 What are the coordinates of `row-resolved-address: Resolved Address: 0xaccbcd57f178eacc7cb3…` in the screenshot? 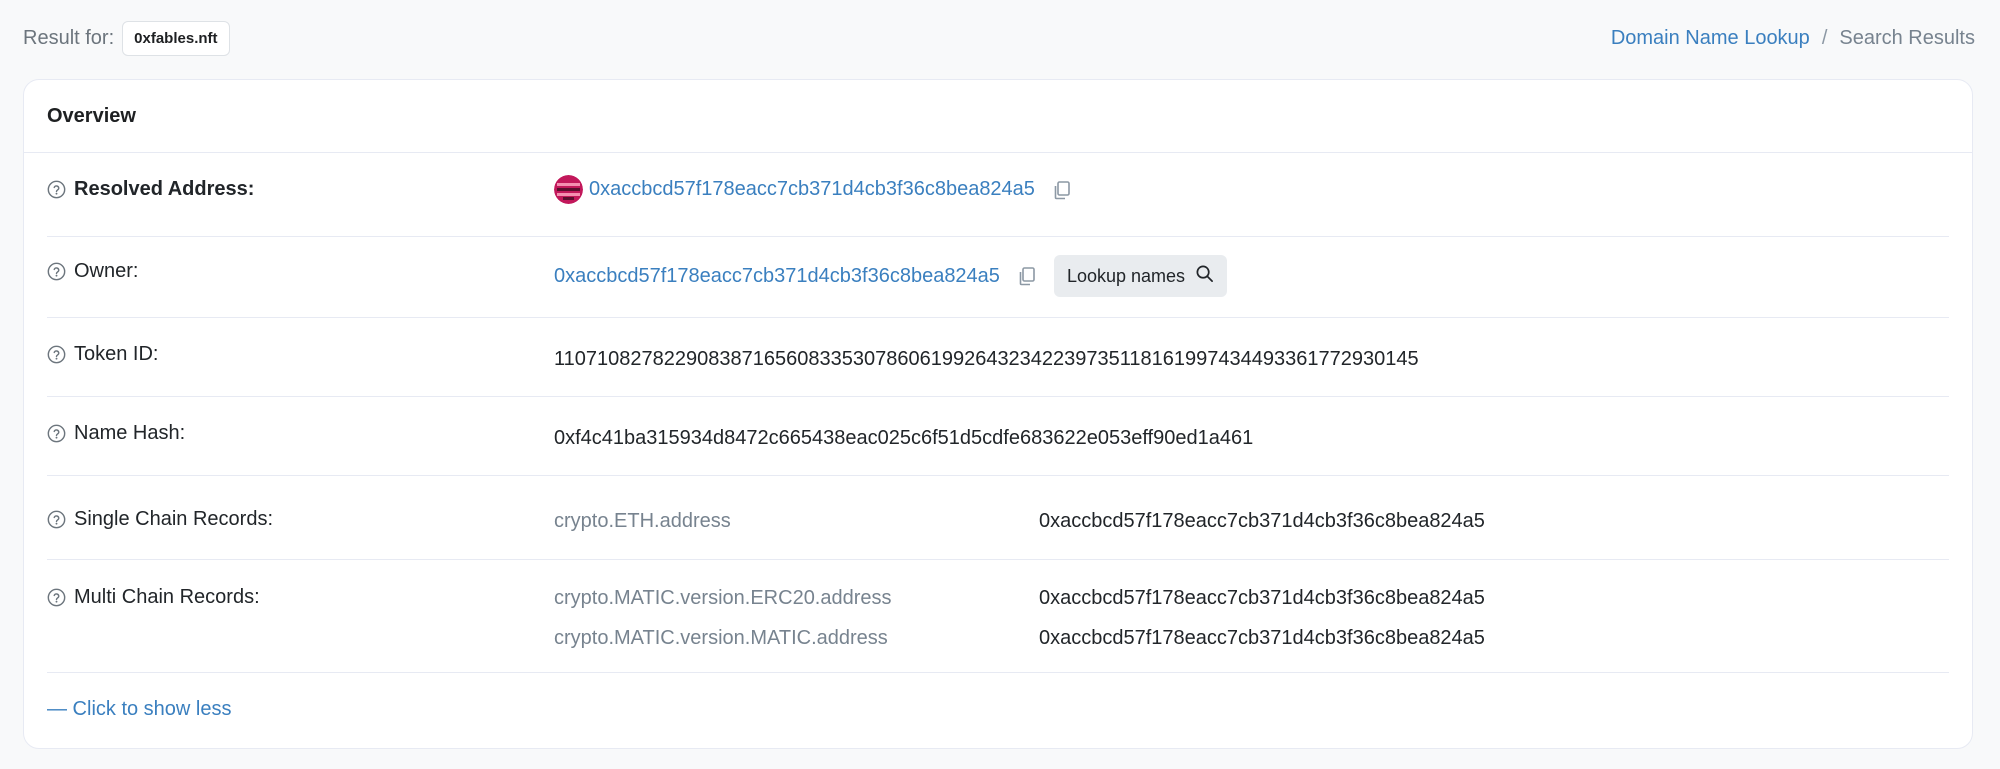 It's located at (998, 195).